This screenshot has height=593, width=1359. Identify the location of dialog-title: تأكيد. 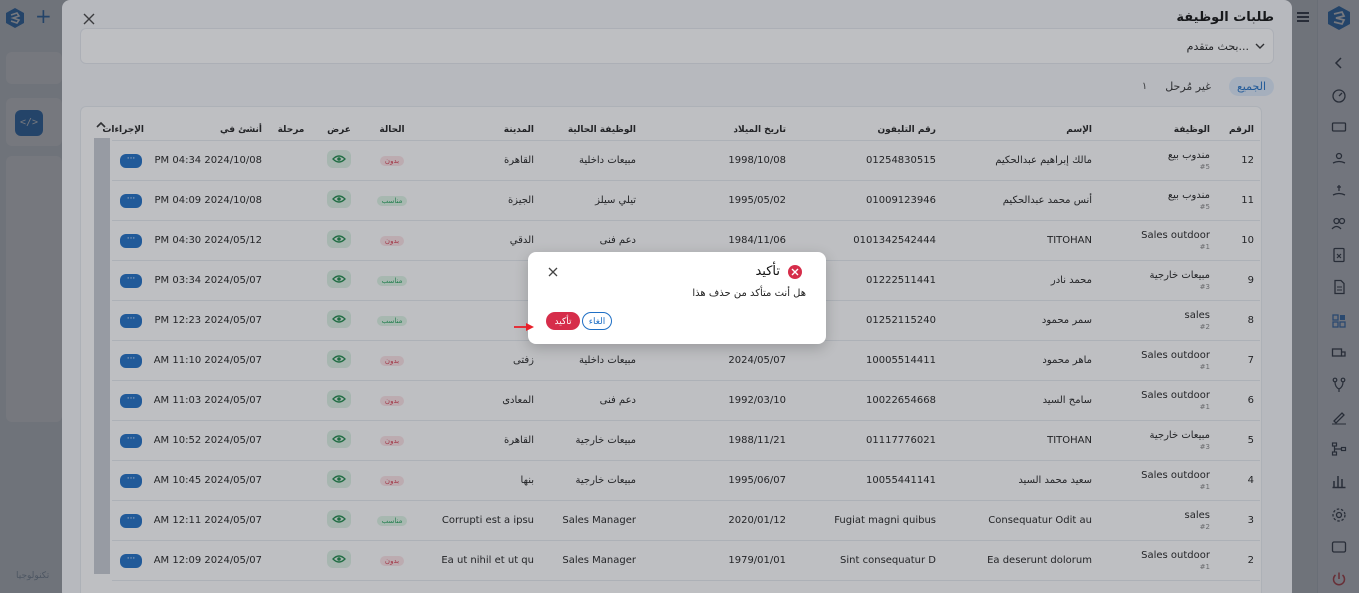
(767, 271).